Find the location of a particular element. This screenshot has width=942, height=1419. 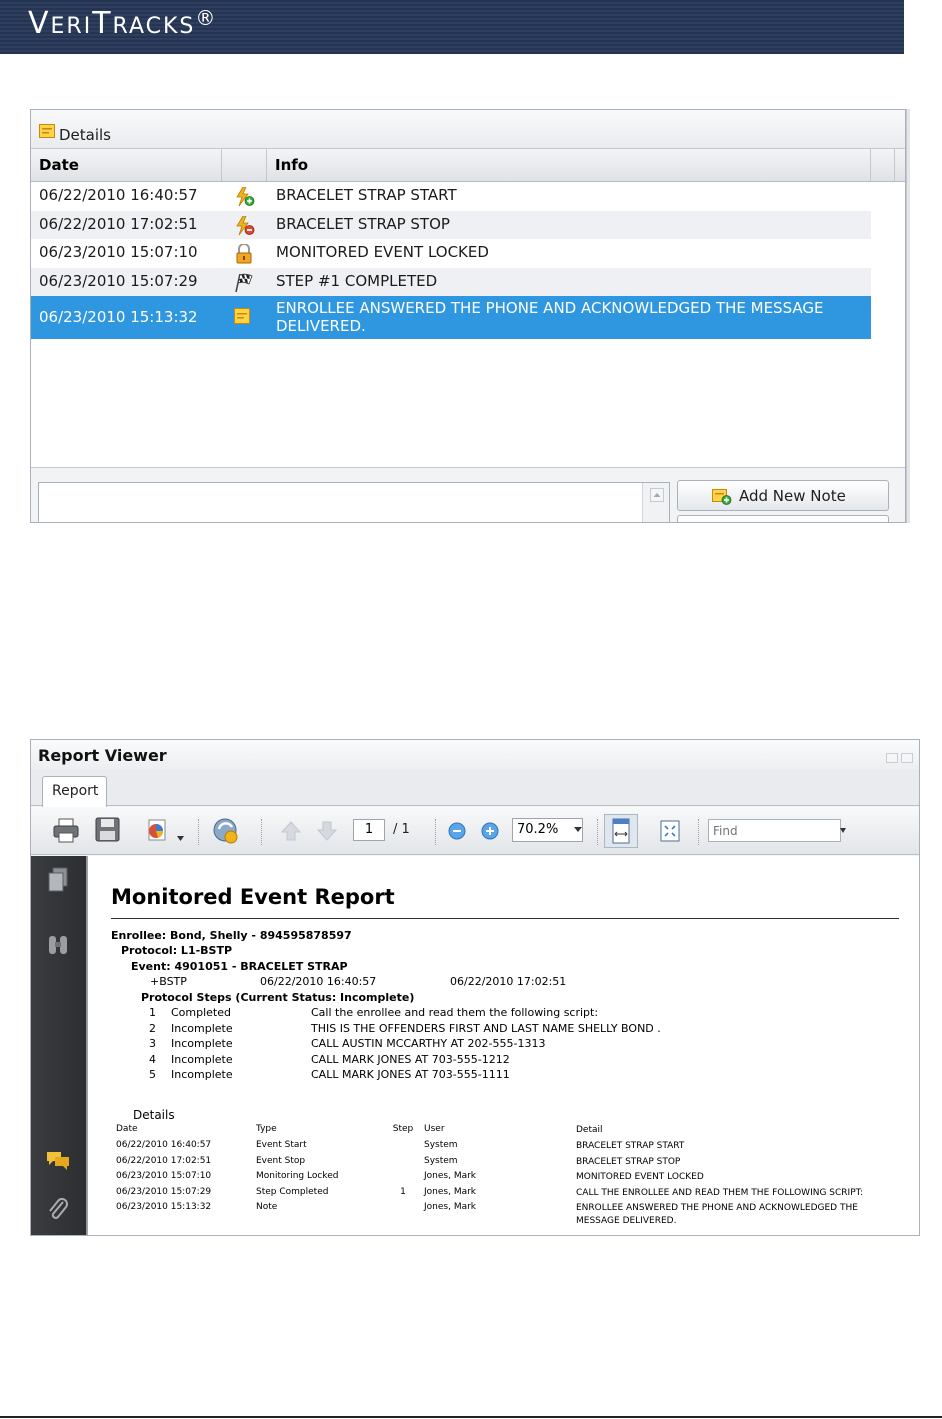

page-footer-rule is located at coordinates (471, 1417).